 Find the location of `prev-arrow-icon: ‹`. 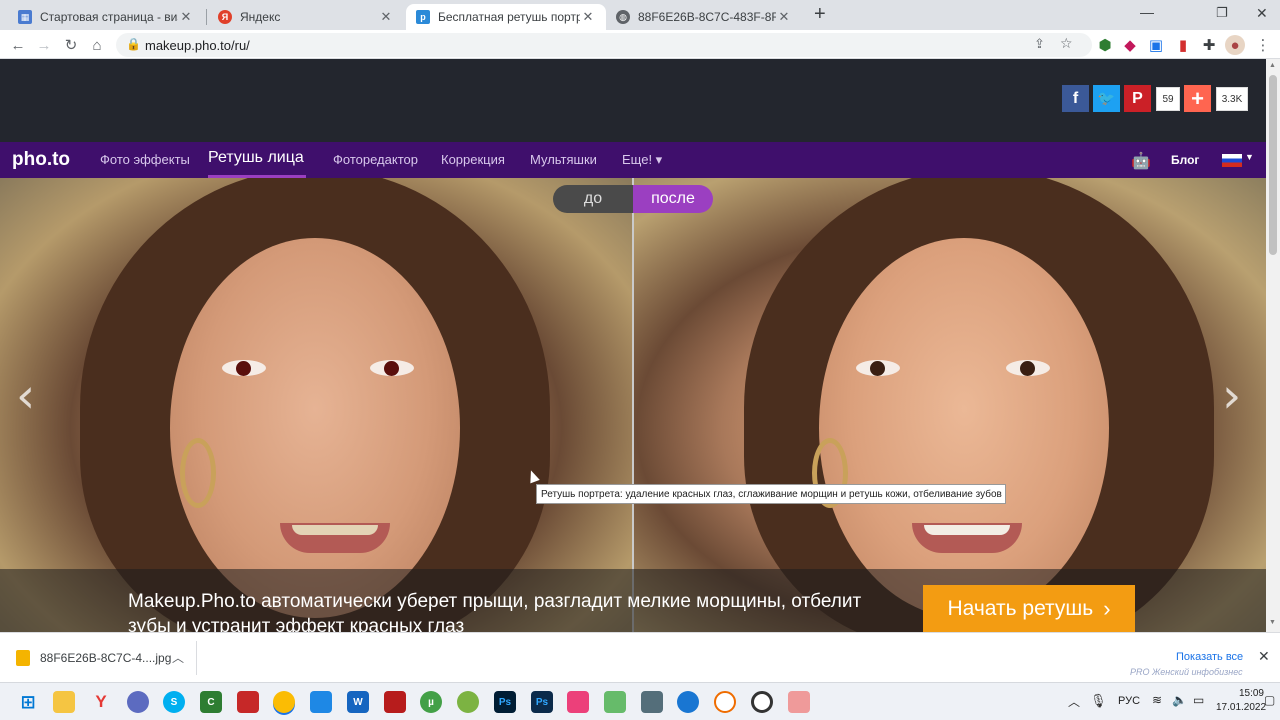

prev-arrow-icon: ‹ is located at coordinates (25, 396).